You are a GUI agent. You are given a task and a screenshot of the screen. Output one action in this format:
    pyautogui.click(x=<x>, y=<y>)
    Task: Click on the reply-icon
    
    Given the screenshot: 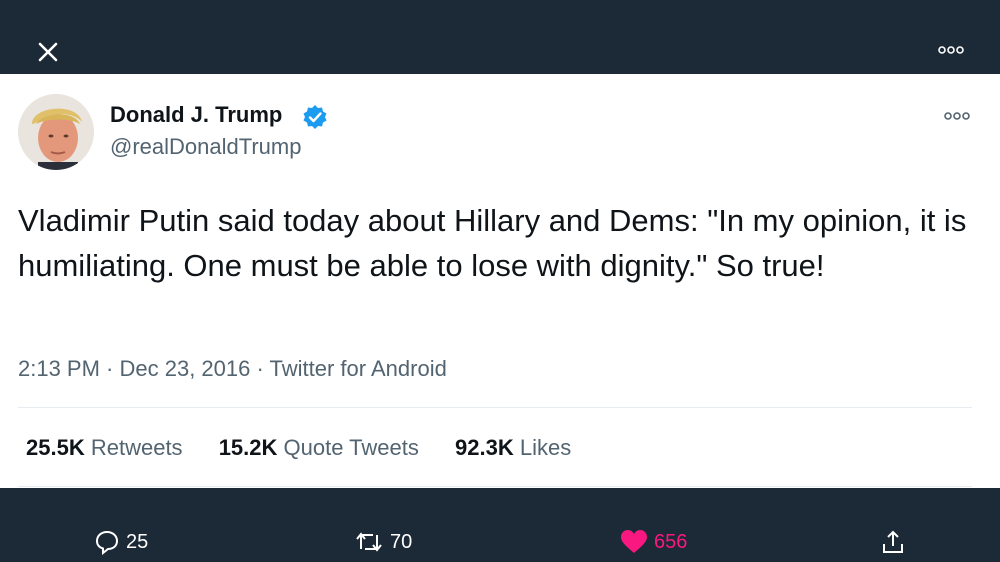 What is the action you would take?
    pyautogui.click(x=107, y=542)
    